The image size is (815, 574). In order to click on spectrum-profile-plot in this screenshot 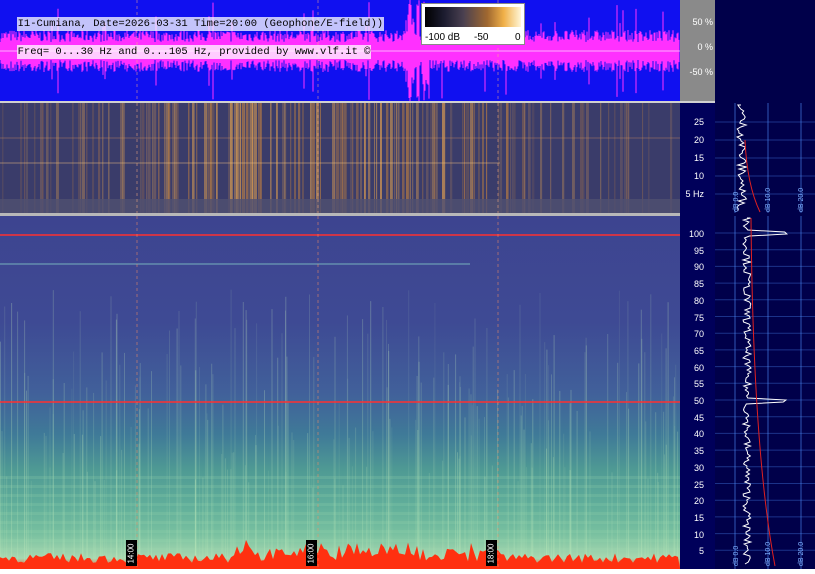, I will do `click(765, 336)`.